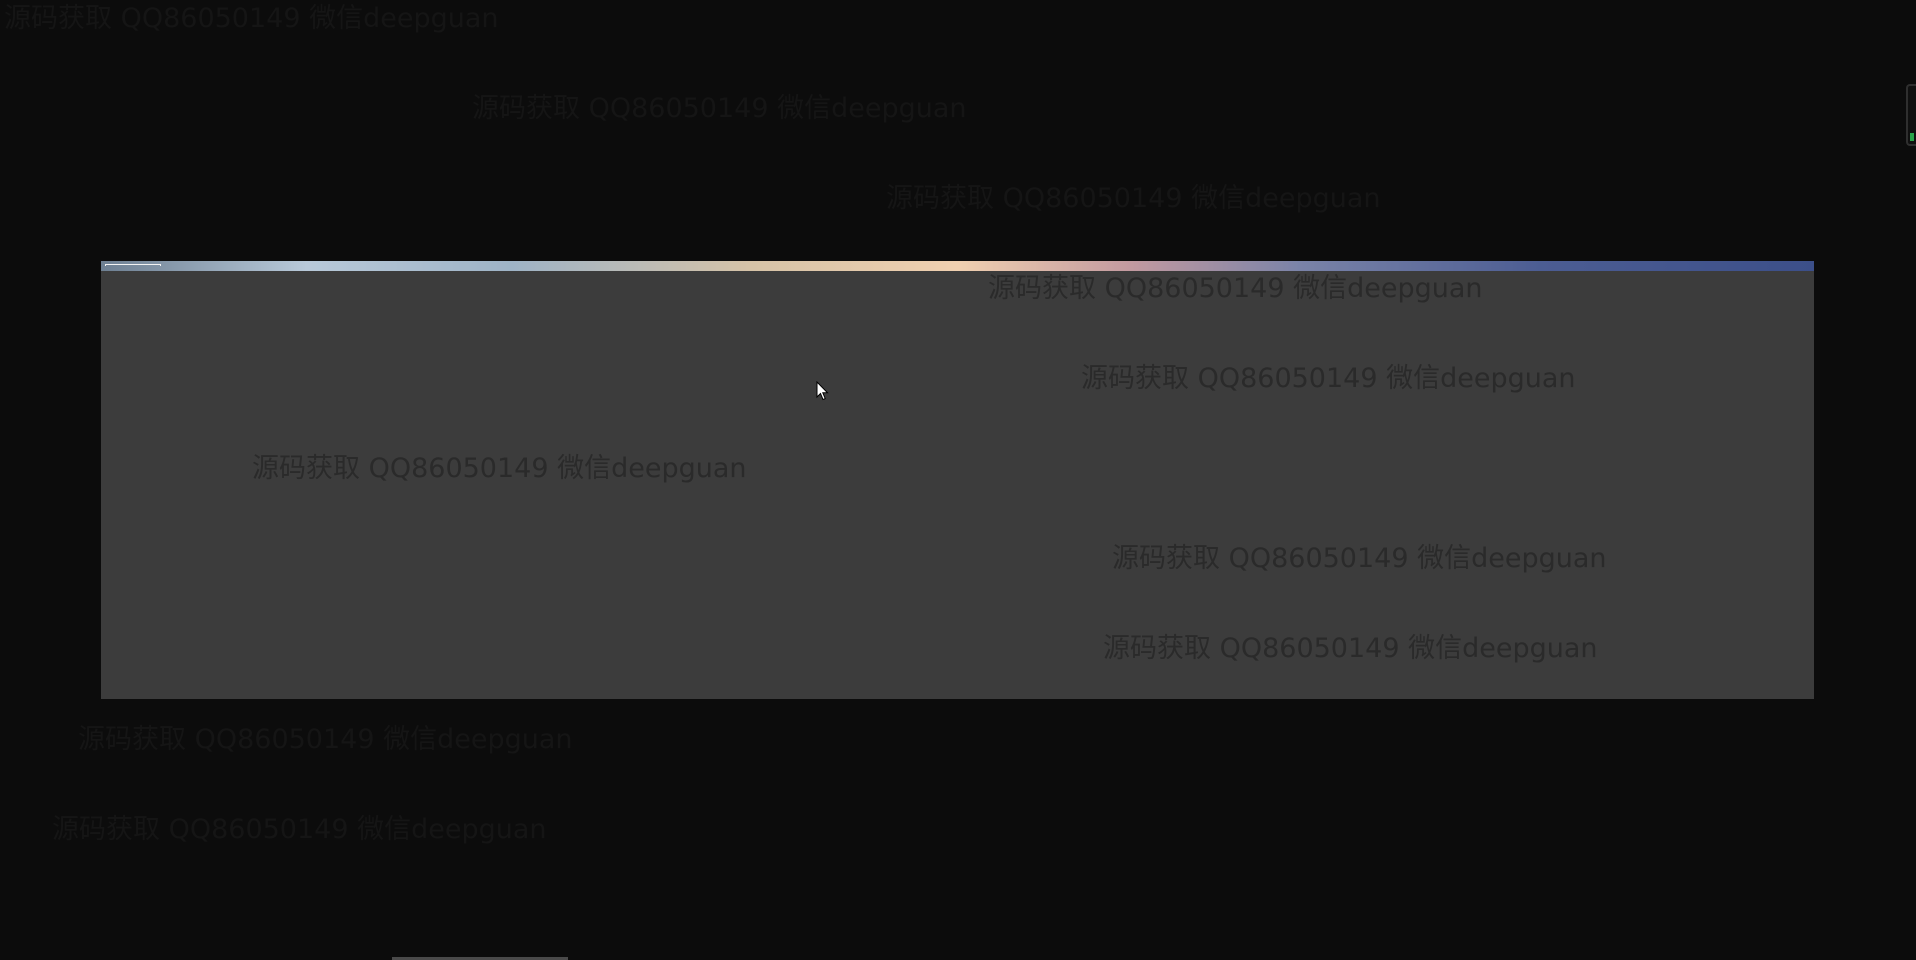  Describe the element at coordinates (133, 265) in the screenshot. I see `strip-marker` at that location.